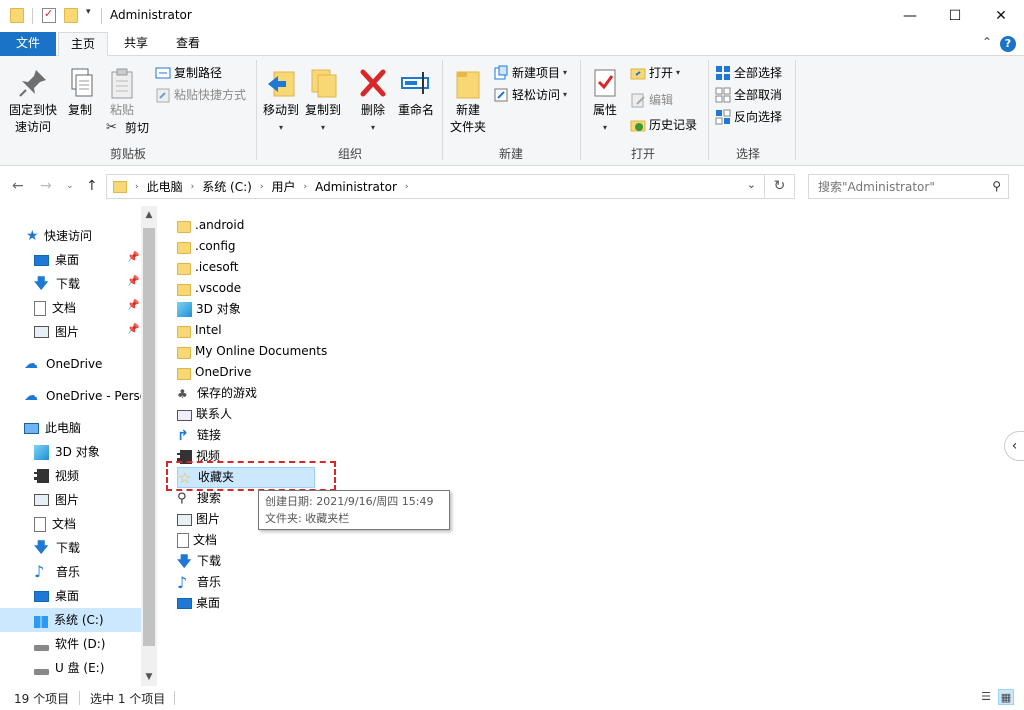  What do you see at coordinates (663, 125) in the screenshot?
I see `history-button: 历史记录` at bounding box center [663, 125].